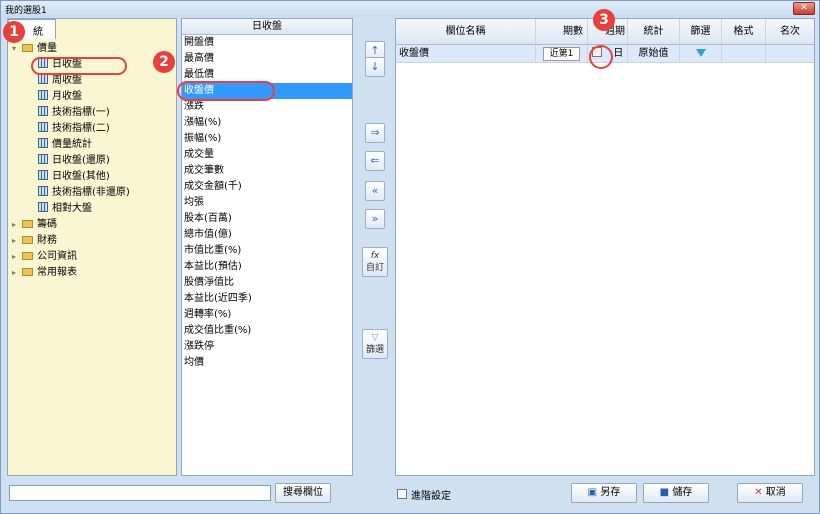  I want to click on tree-item-label: 技術指標(二), so click(81, 128).